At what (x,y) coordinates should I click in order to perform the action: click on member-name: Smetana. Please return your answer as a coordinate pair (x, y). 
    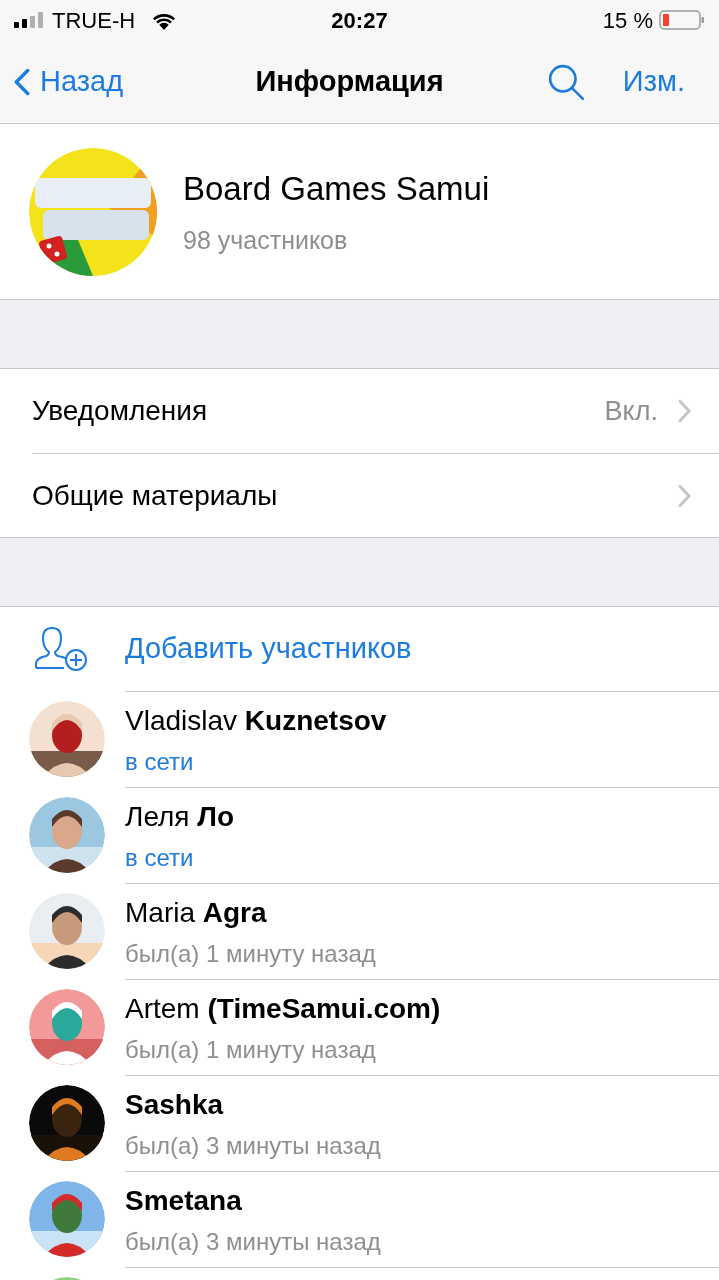
    Looking at the image, I should click on (422, 1200).